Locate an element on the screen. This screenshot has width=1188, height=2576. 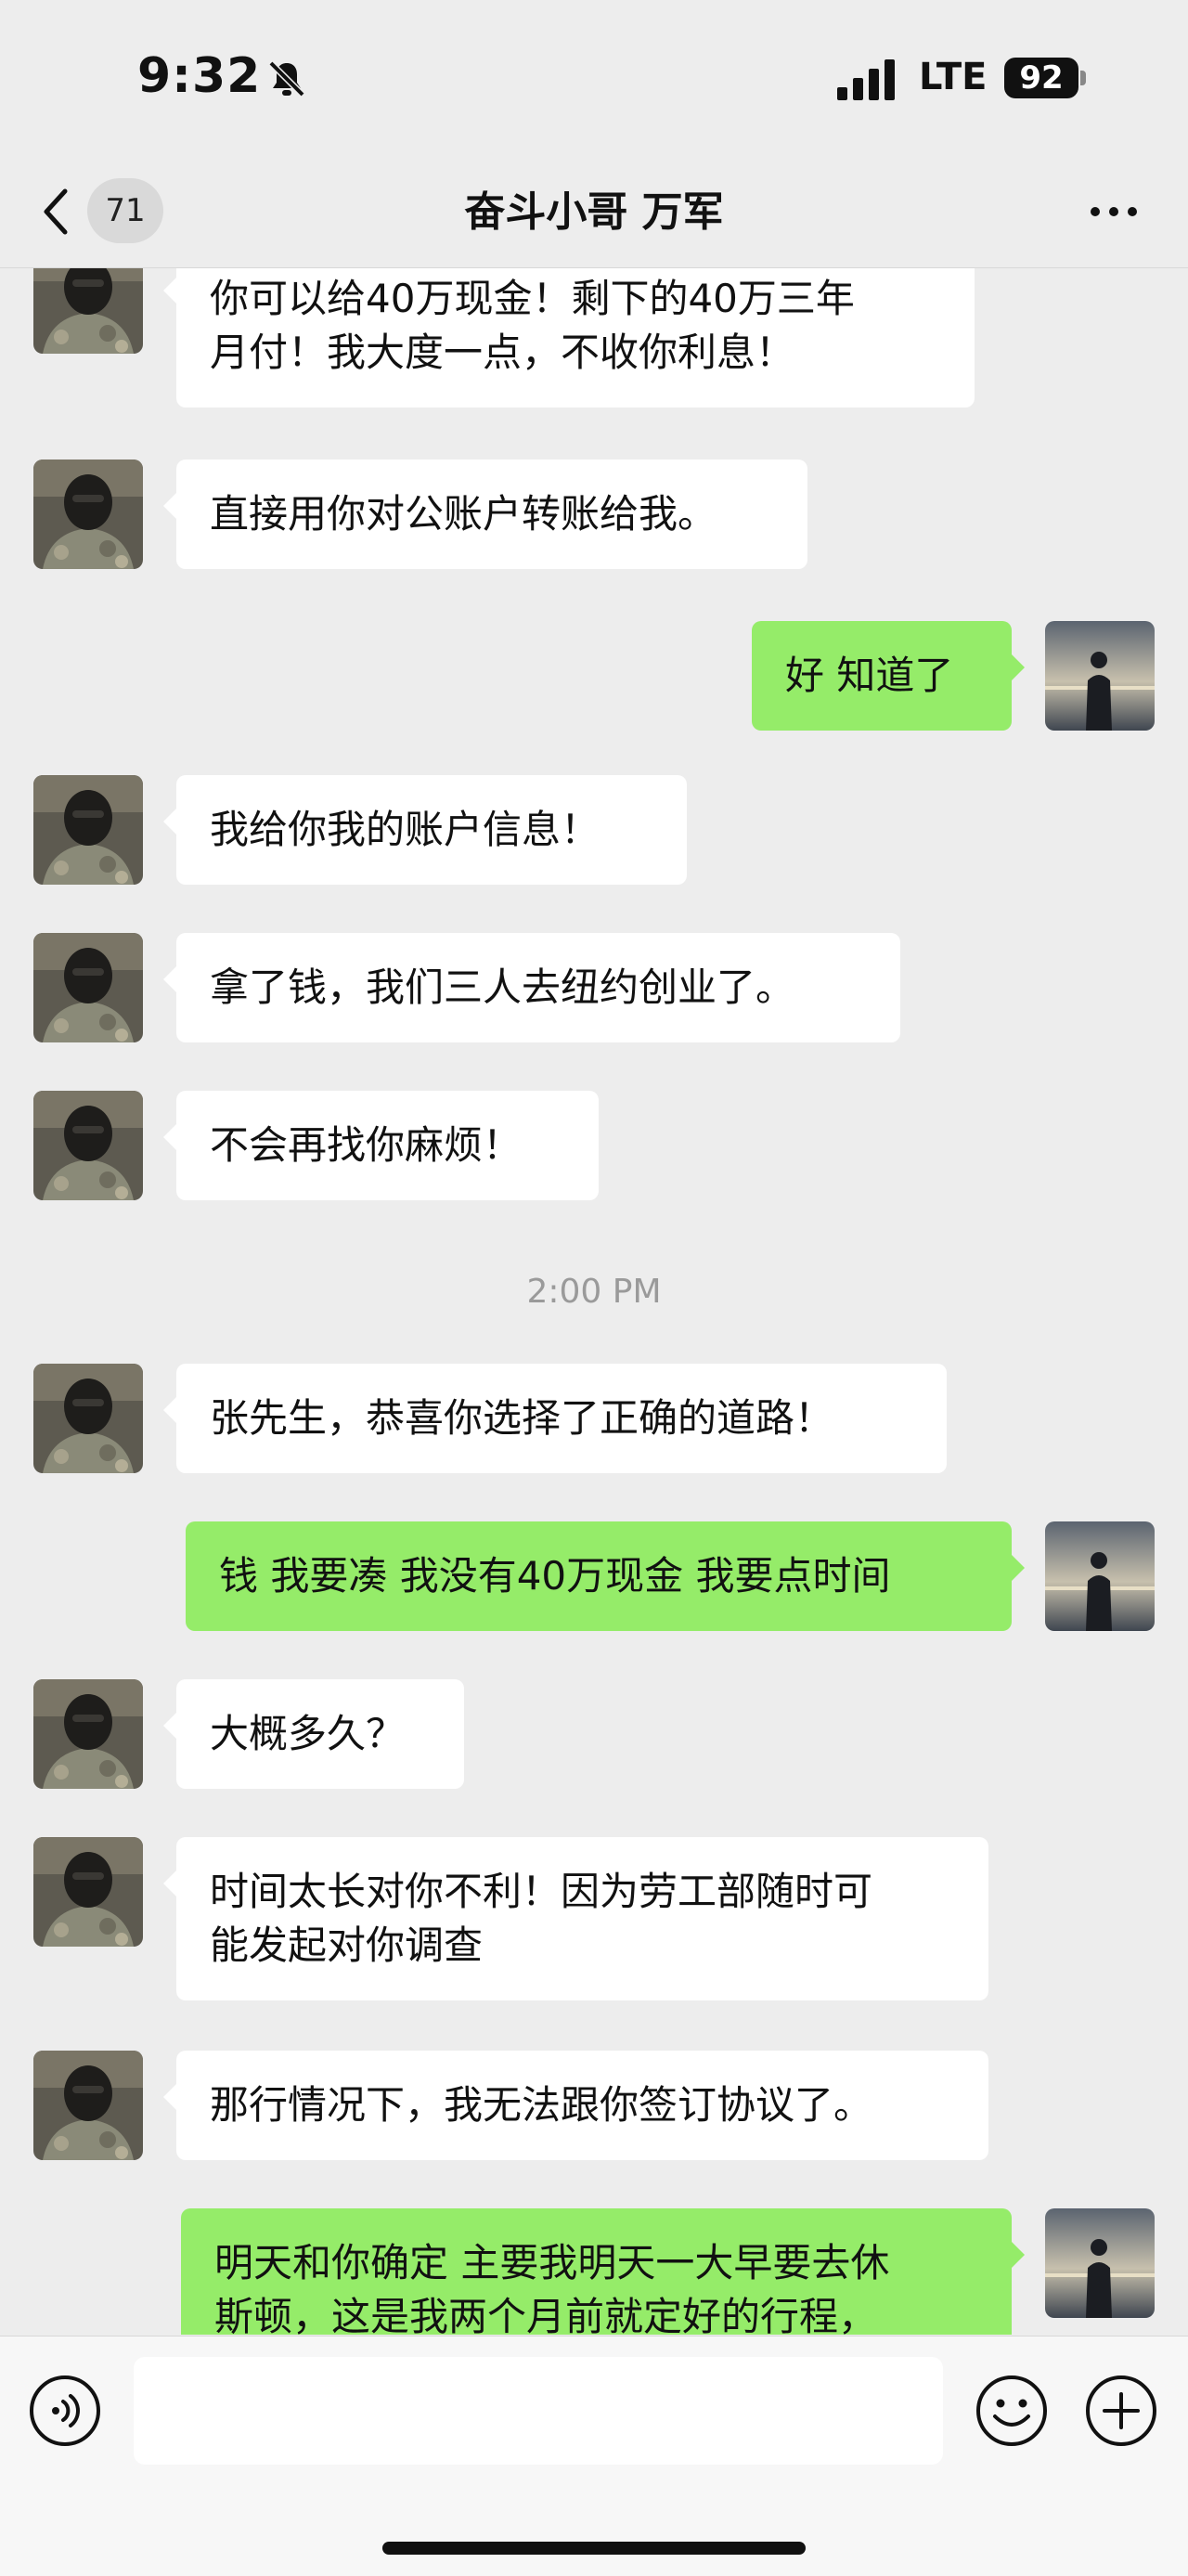
message-bubble: 我给你我的账户信息！ is located at coordinates (425, 830).